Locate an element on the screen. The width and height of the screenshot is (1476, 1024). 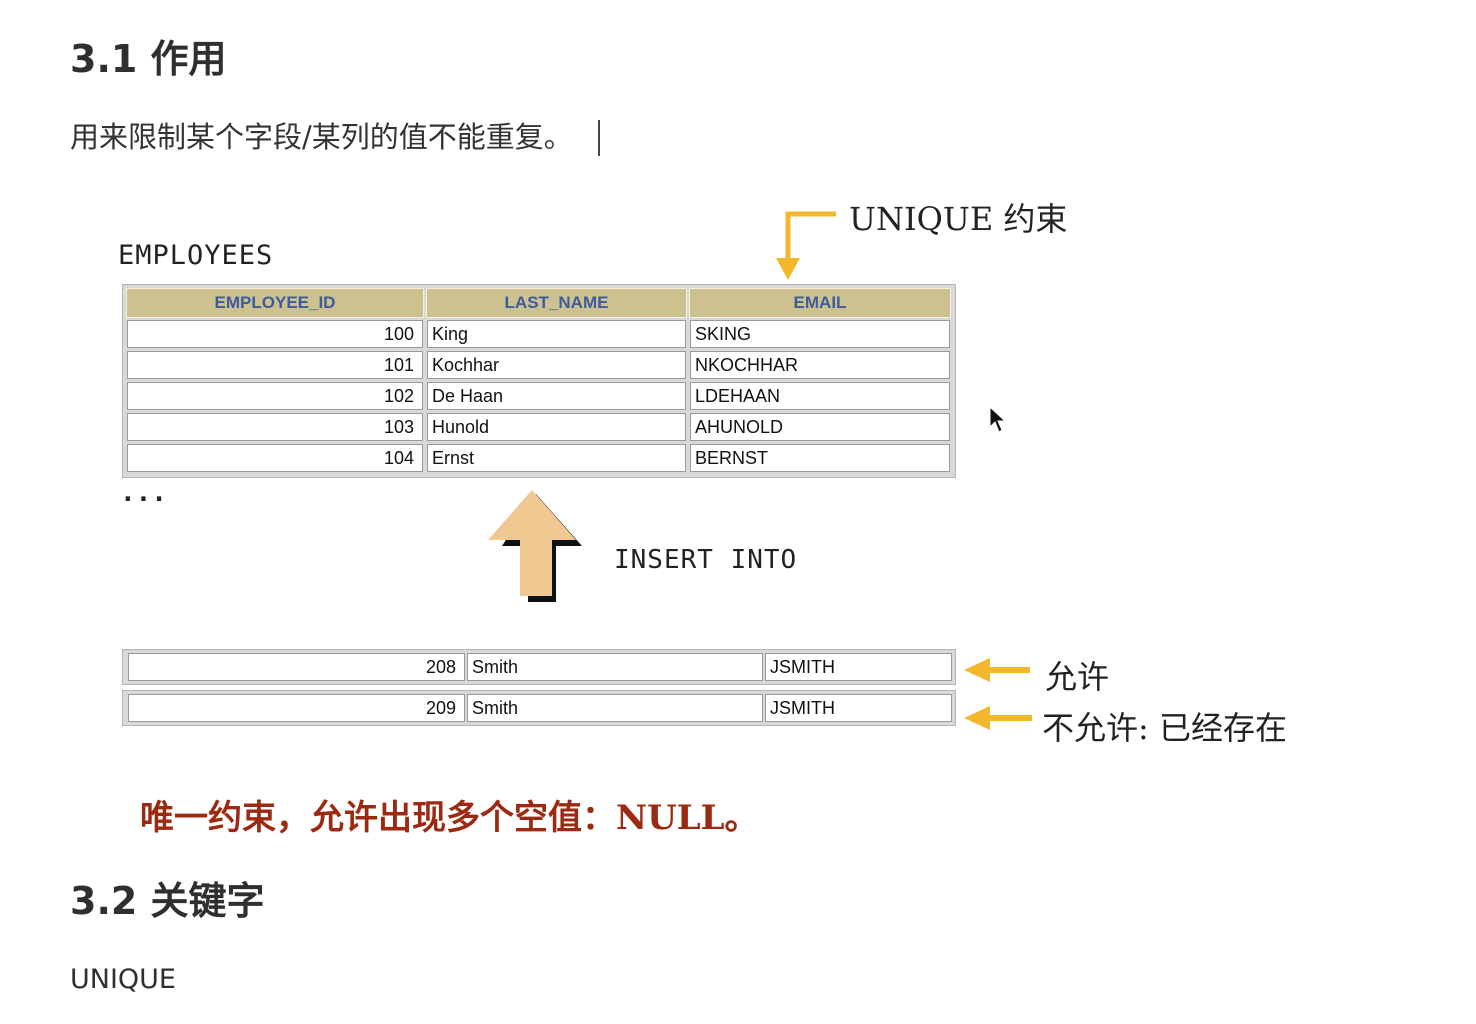
cell-email: AHUNOLD is located at coordinates (820, 427).